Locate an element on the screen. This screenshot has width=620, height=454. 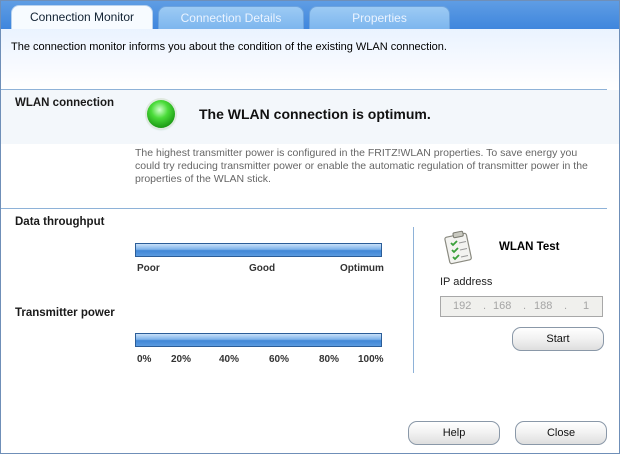
tab-connection-monitor: Connection Monitor is located at coordinates (82, 17).